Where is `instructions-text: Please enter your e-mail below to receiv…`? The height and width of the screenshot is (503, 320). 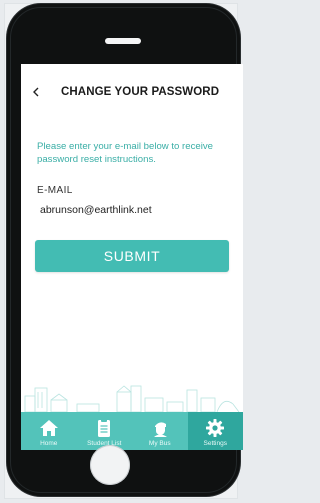
instructions-text: Please enter your e-mail below to receiv… is located at coordinates (125, 153).